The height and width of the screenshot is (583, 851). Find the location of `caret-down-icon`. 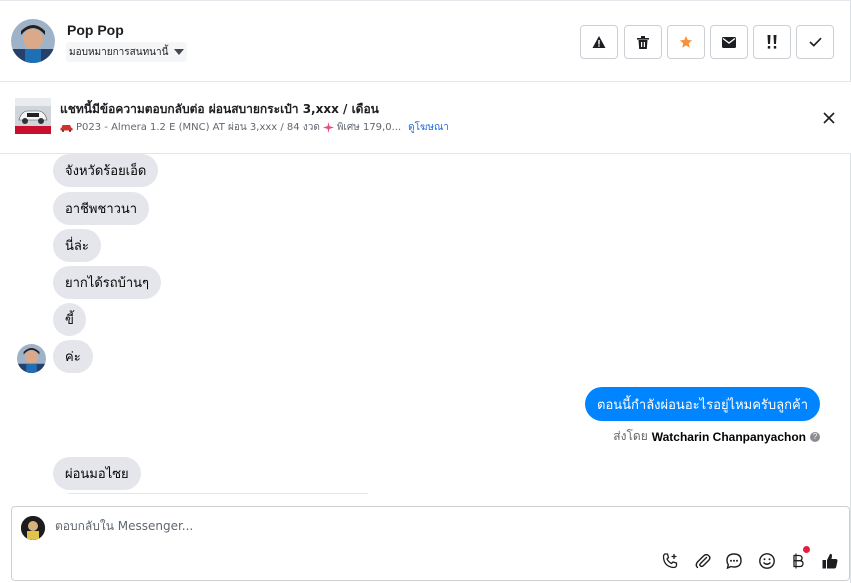

caret-down-icon is located at coordinates (179, 52).